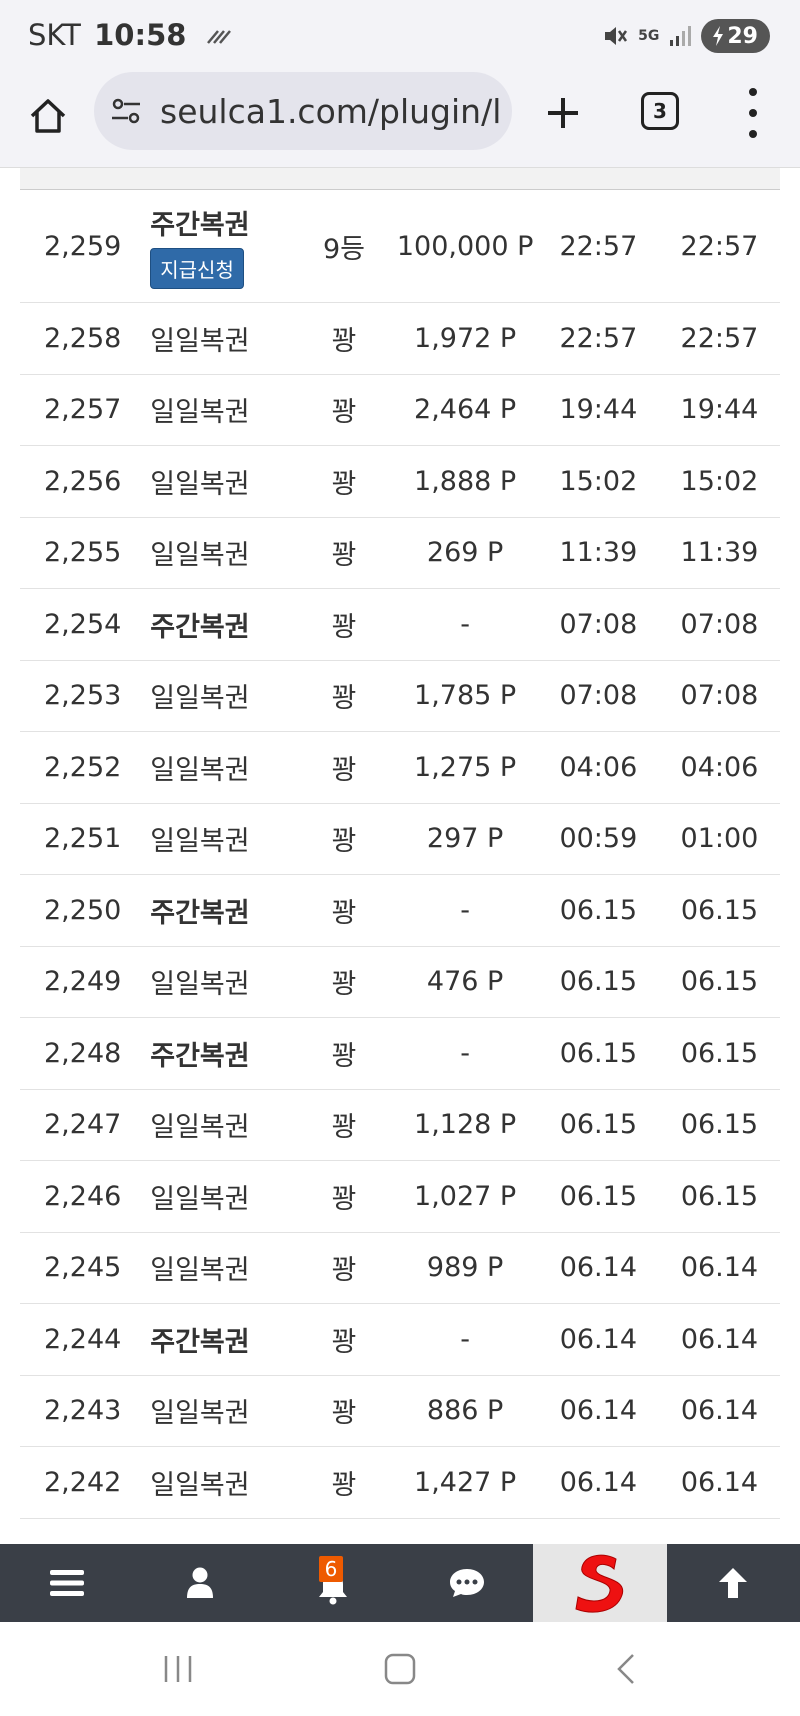 The width and height of the screenshot is (800, 1716). I want to click on table-row: 2,242 일일복권 꽝 1,427 P 06.14 06.14, so click(400, 1483).